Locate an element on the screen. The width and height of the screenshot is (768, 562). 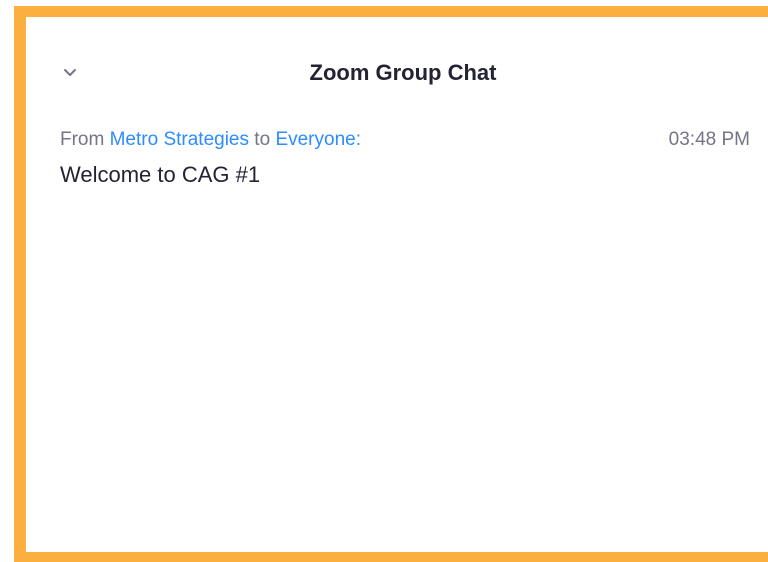
recipient-name: Everyone is located at coordinates (315, 139).